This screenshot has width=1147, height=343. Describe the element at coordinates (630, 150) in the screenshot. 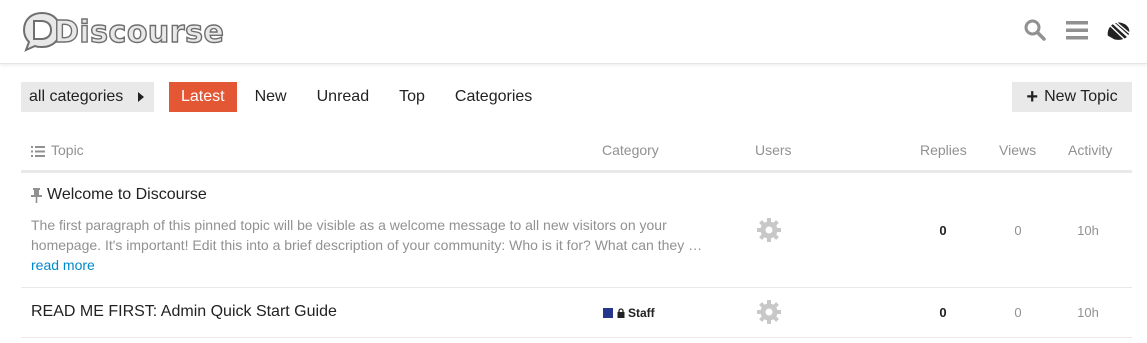

I see `column-category: Category` at that location.